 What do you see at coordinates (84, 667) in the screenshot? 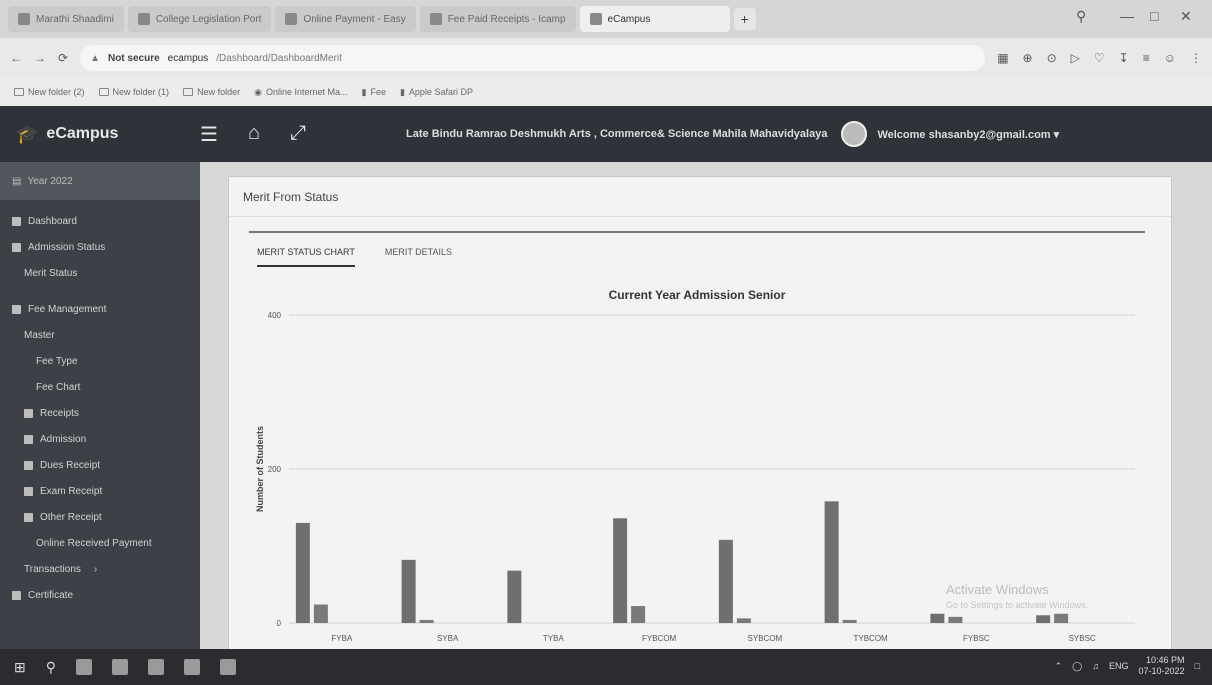
I see `edge-icon` at bounding box center [84, 667].